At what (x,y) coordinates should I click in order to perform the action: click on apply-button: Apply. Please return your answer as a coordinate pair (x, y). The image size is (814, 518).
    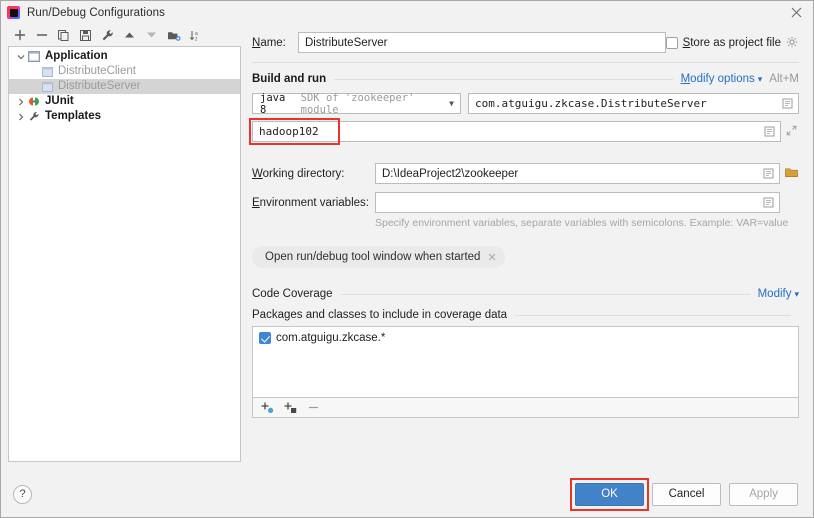
    Looking at the image, I should click on (763, 494).